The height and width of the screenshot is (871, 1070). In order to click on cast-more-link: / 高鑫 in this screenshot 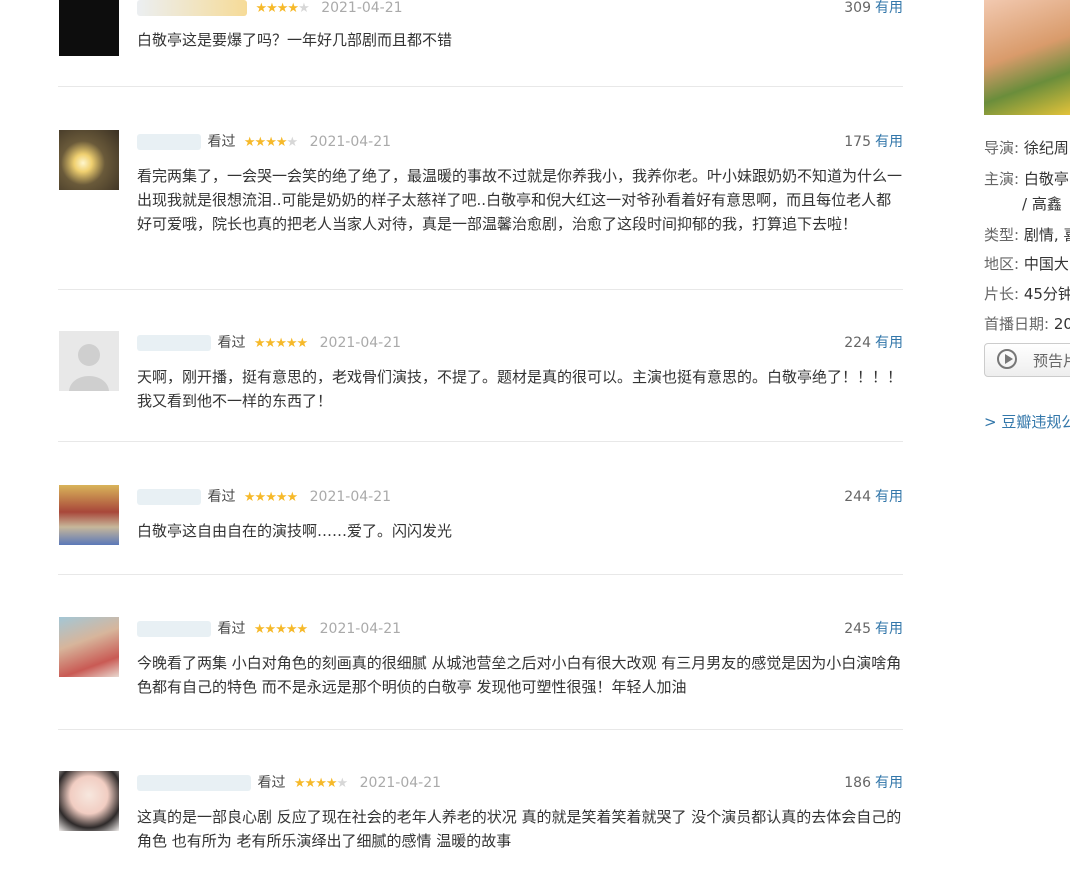, I will do `click(1042, 204)`.